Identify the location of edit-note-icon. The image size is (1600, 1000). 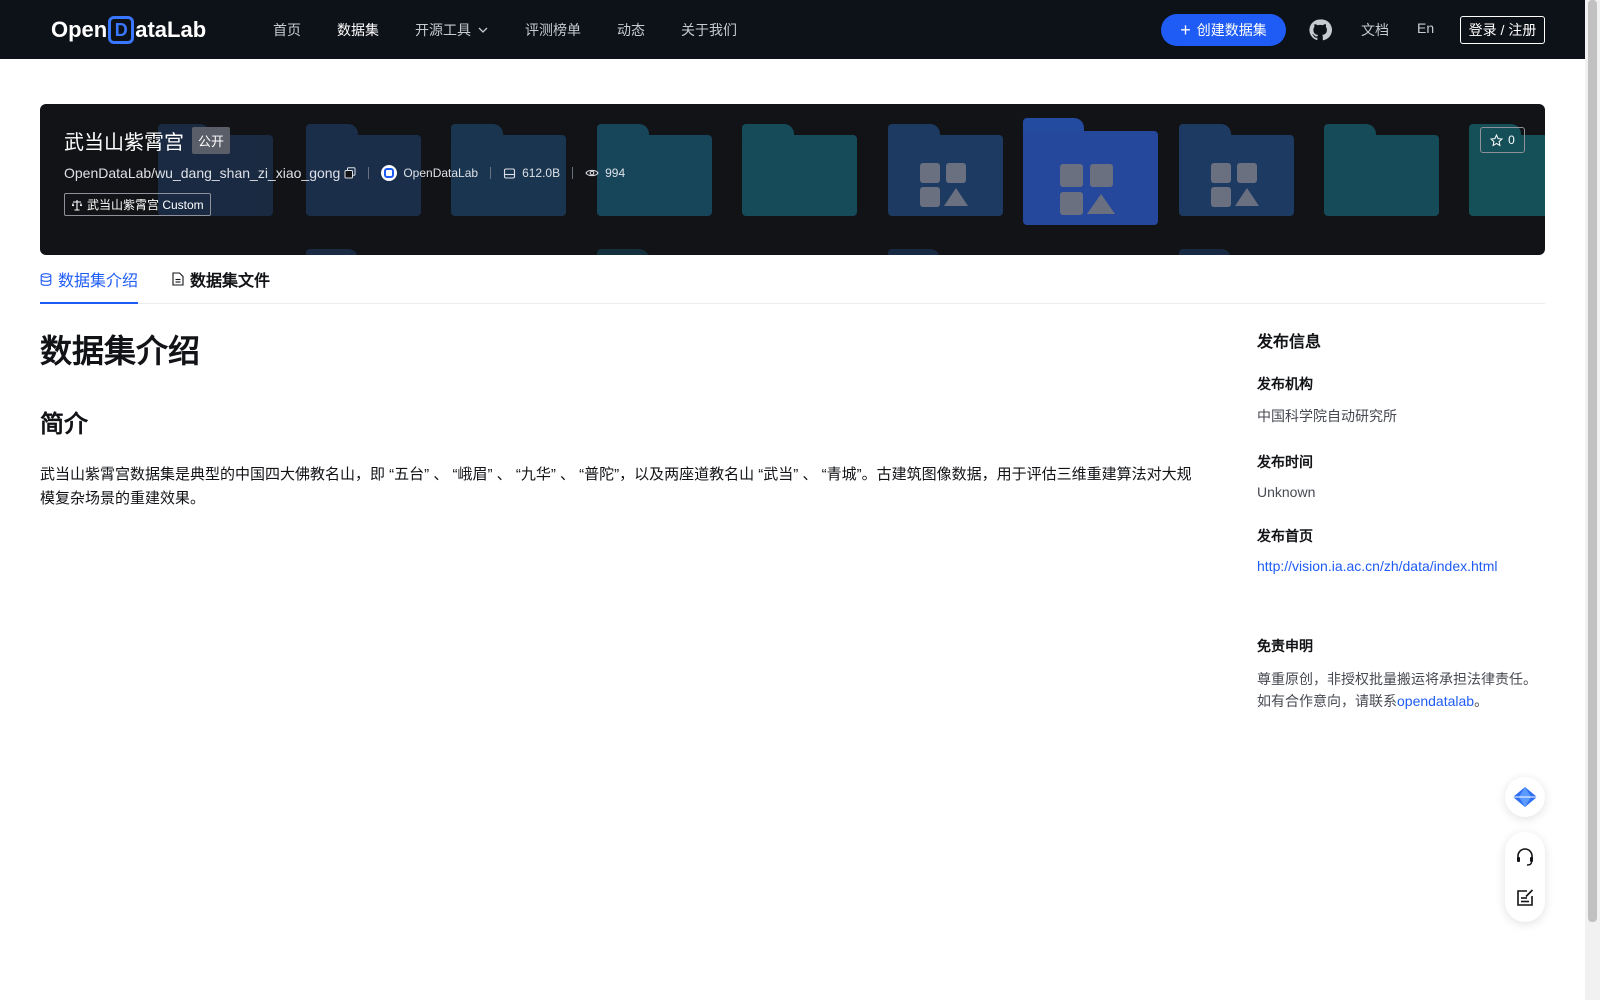
(1525, 897).